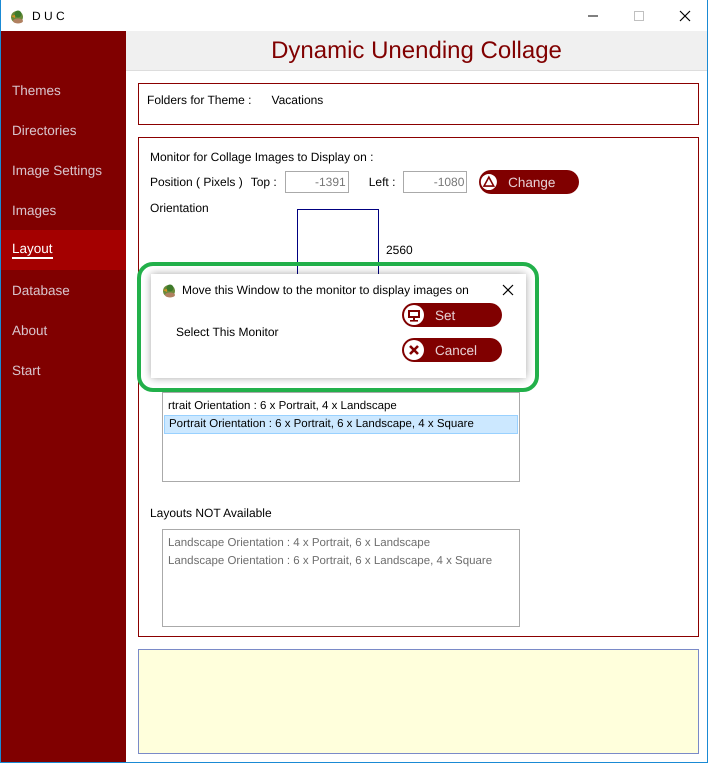 Image resolution: width=724 pixels, height=764 pixels. Describe the element at coordinates (489, 182) in the screenshot. I see `warning-icon` at that location.